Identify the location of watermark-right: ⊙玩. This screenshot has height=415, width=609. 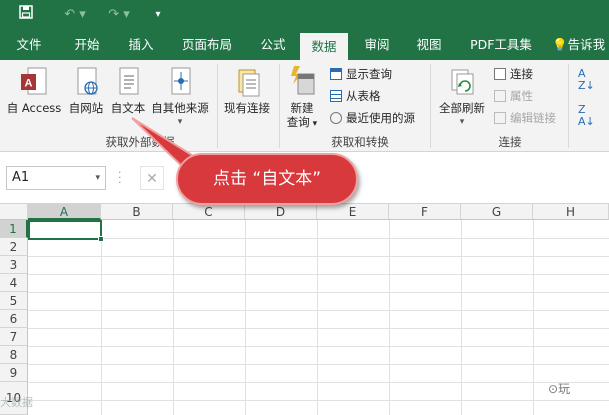
(559, 388).